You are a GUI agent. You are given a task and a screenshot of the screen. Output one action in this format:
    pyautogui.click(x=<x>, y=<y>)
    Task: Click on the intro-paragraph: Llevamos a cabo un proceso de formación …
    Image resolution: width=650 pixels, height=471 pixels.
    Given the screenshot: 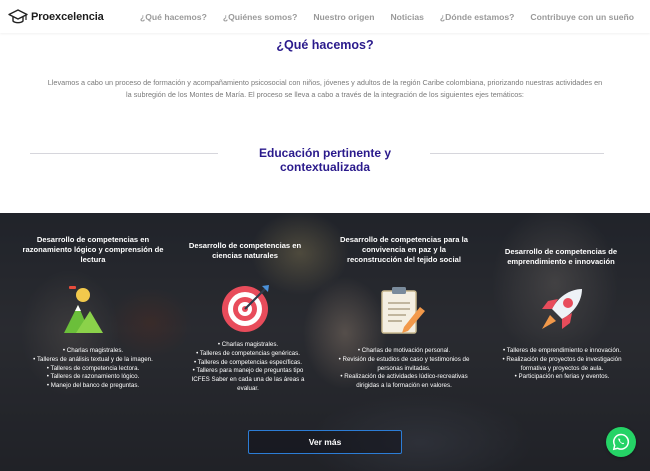 What is the action you would take?
    pyautogui.click(x=325, y=88)
    